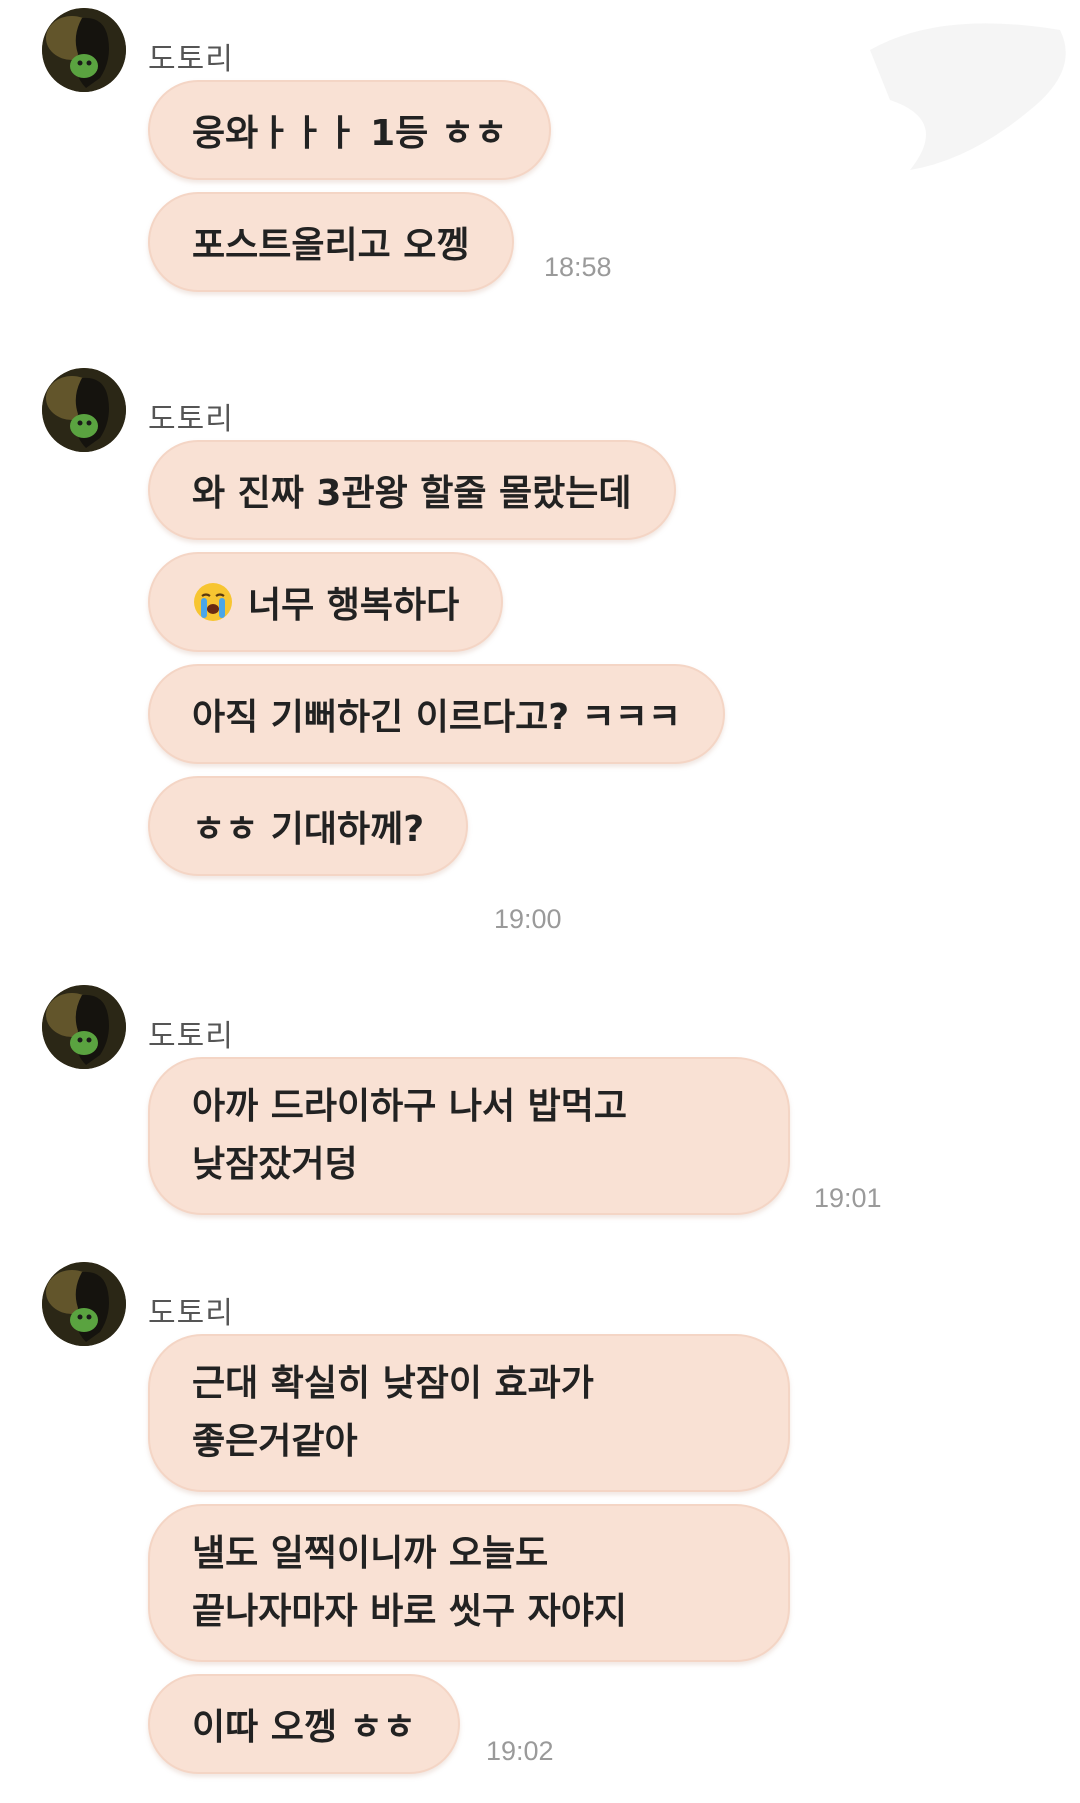  Describe the element at coordinates (354, 605) in the screenshot. I see `message-text: 너무 행복하다` at that location.